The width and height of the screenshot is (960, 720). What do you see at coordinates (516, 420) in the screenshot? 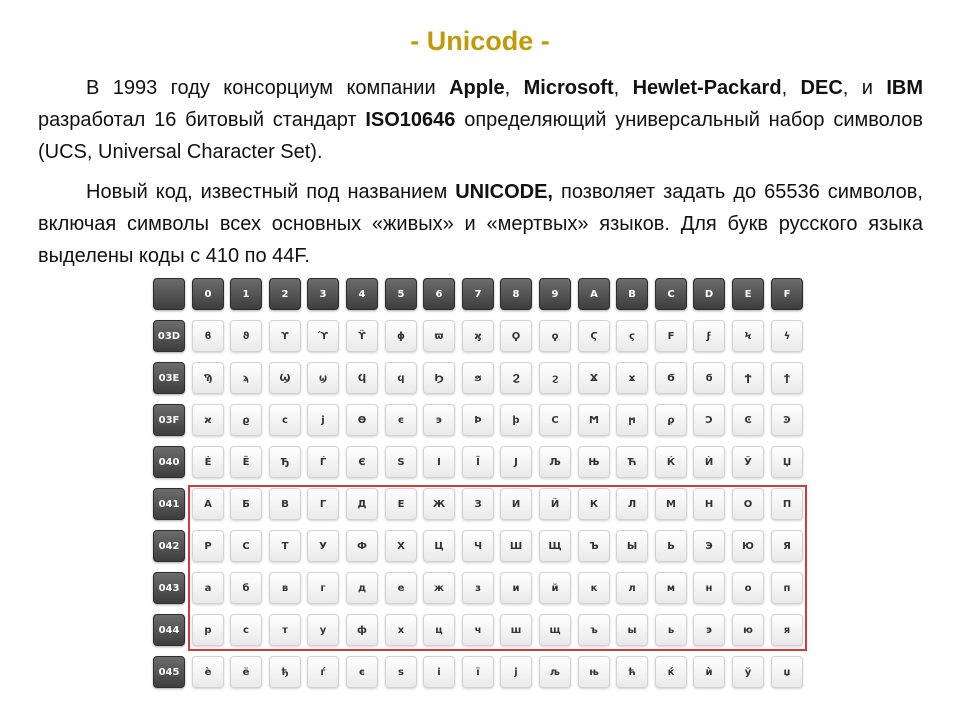
I see `char-cell: ϸ` at bounding box center [516, 420].